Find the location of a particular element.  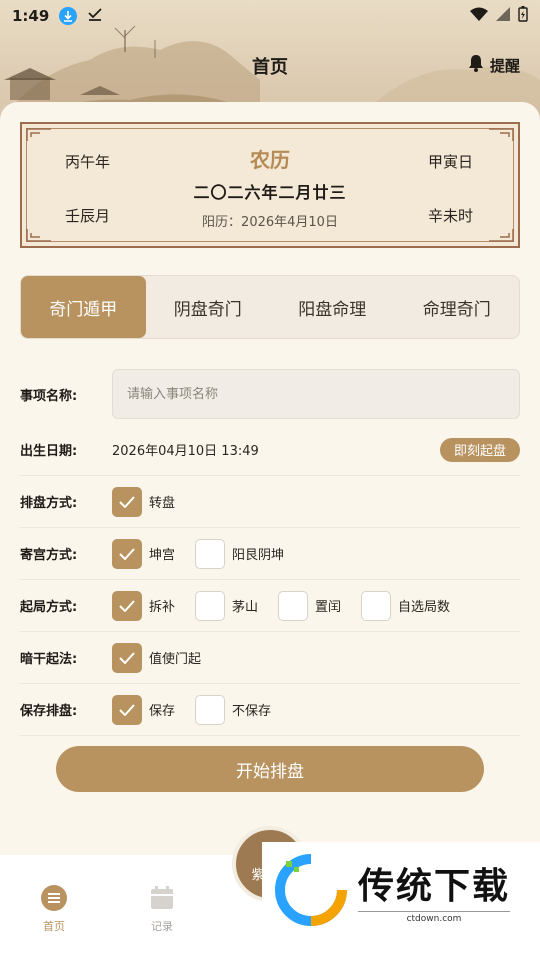

name-row: 事项名称: is located at coordinates (270, 394).